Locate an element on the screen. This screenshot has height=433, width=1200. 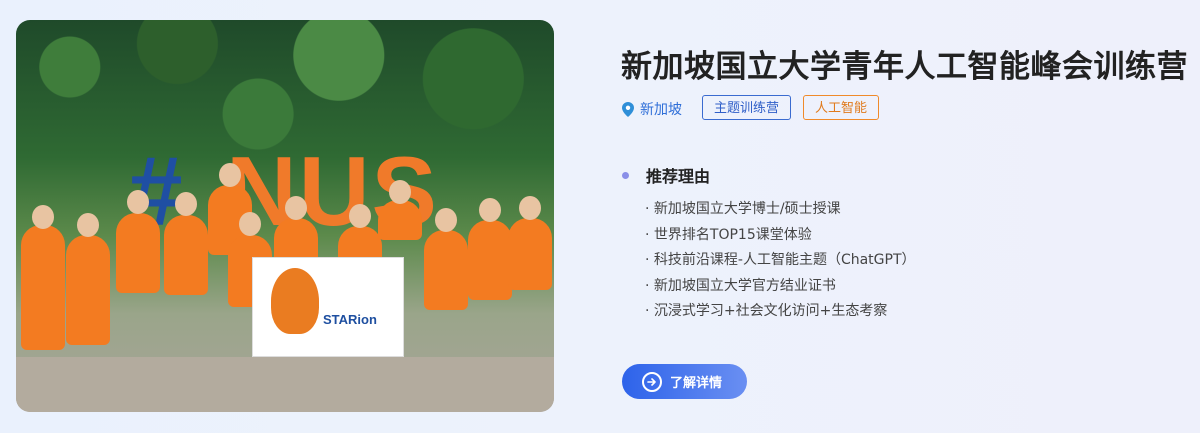
reason-item: · 新加坡国立大学官方结业证书 is located at coordinates (740, 285).